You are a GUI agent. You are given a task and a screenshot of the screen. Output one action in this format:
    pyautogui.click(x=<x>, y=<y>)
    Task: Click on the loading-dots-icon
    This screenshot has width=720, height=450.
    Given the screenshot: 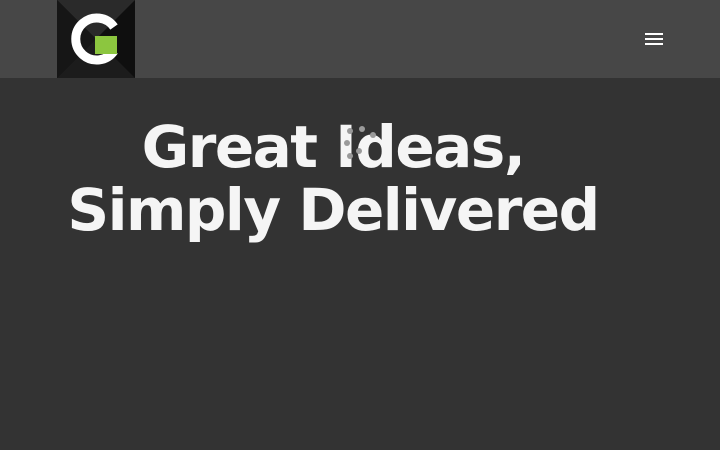 What is the action you would take?
    pyautogui.click(x=361, y=143)
    